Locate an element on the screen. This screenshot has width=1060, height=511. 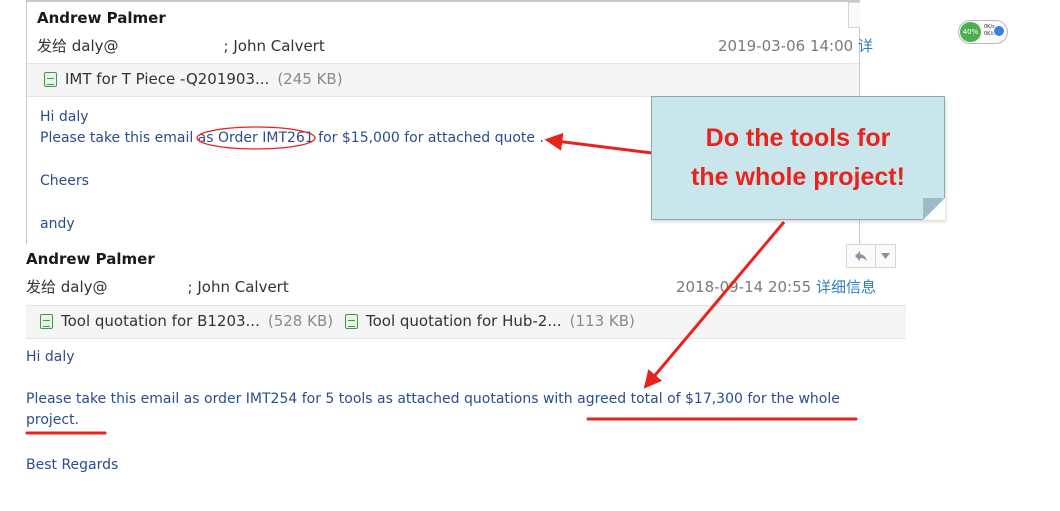
callout-fold-corner is located at coordinates (934, 209).